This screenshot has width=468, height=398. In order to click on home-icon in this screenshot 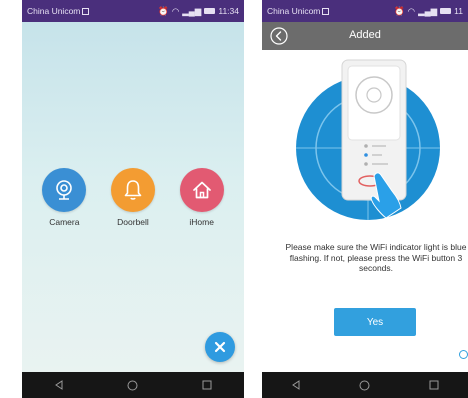, I will do `click(201, 190)`.